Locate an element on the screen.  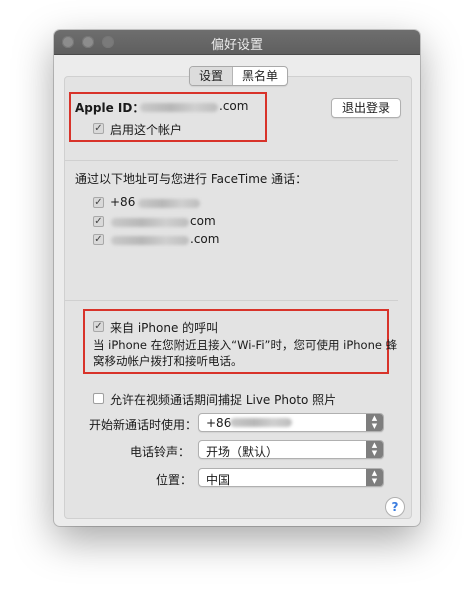
live-photo-label: 允许在视频通话期间捕捉 Live Photo 照片 is located at coordinates (223, 400).